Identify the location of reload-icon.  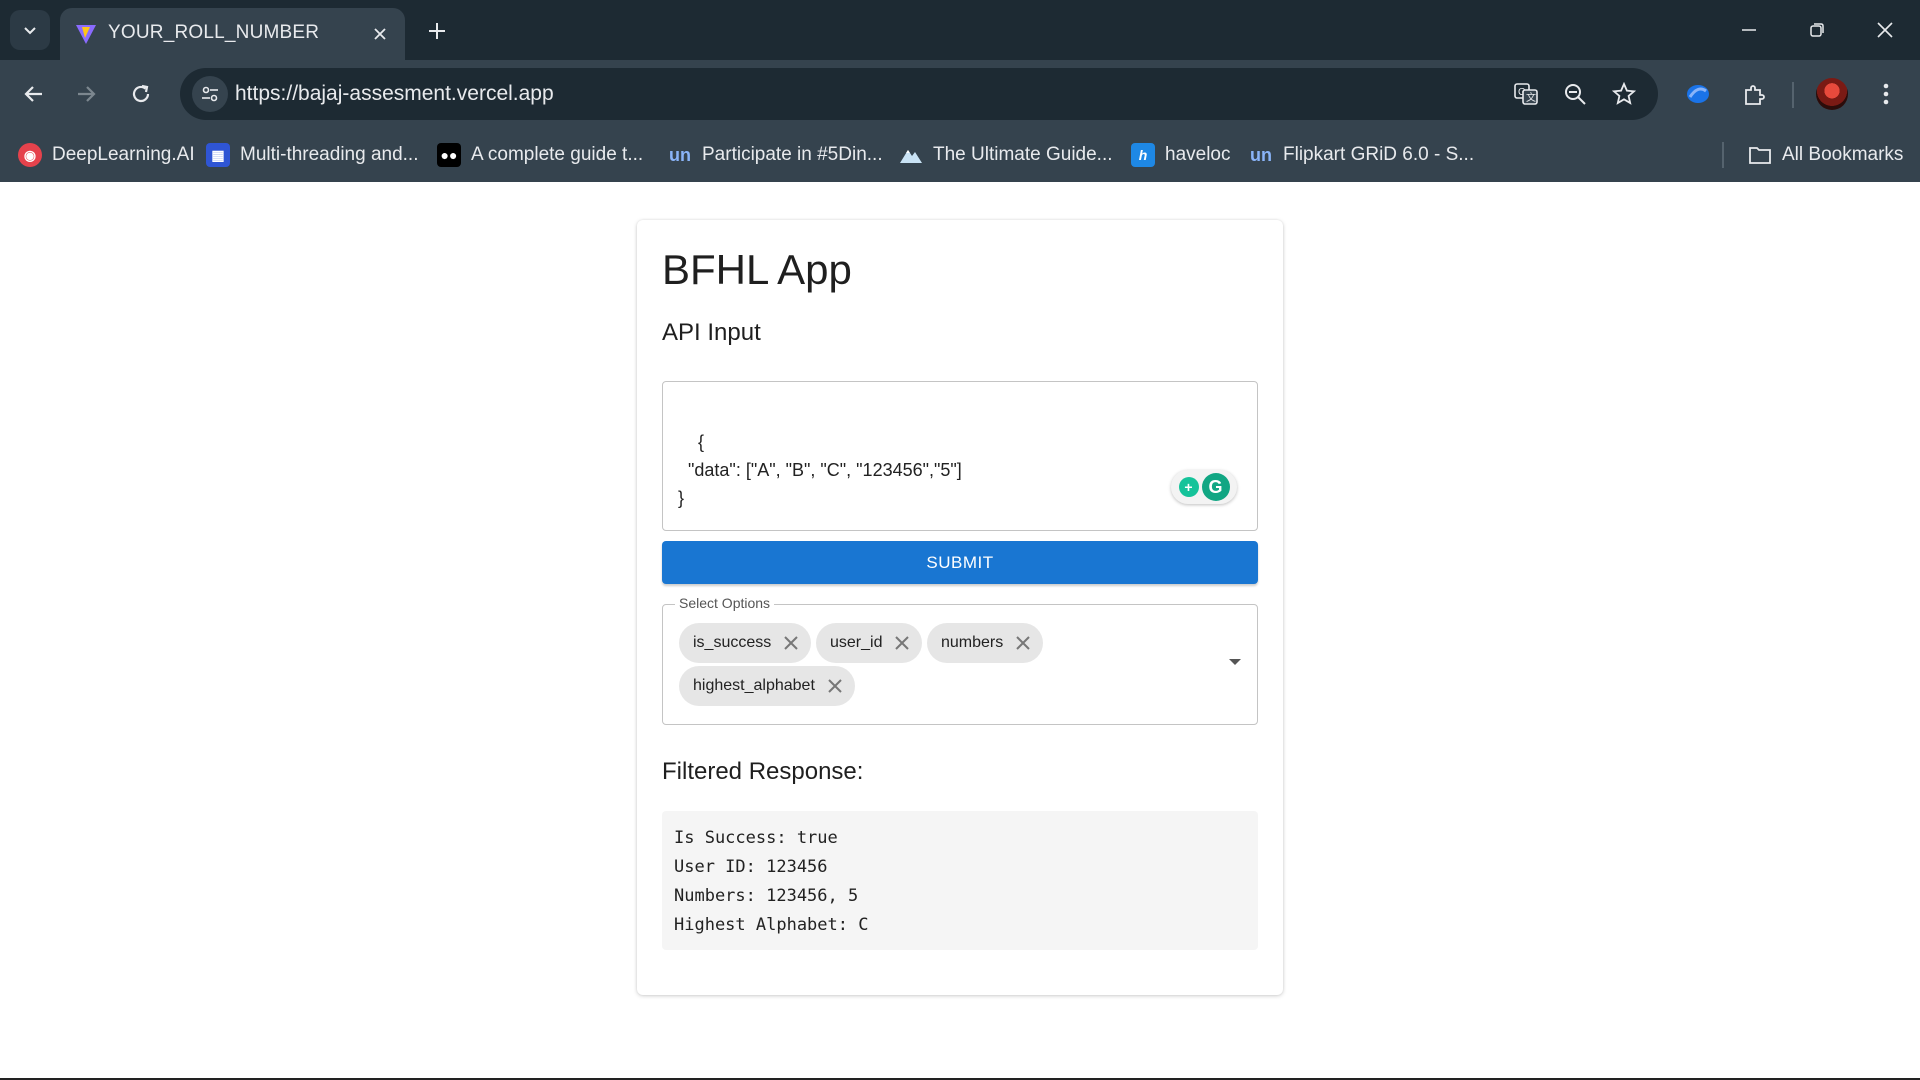
(141, 93).